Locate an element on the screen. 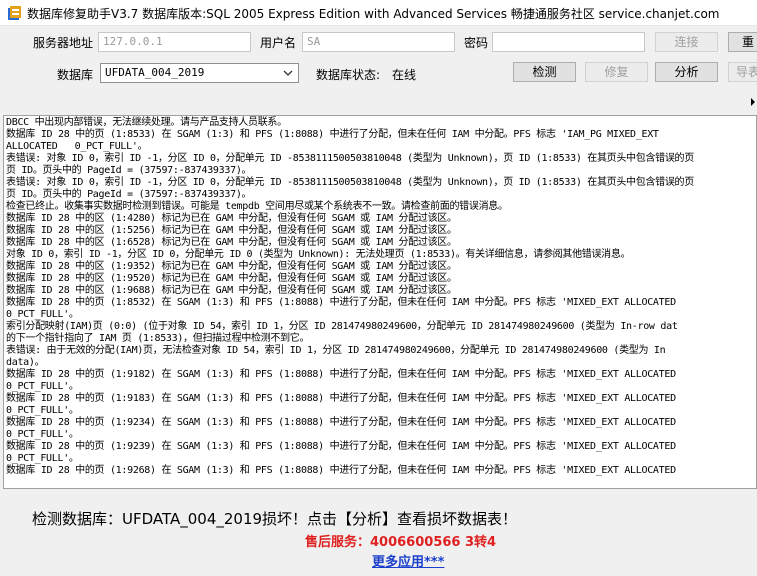 This screenshot has height=576, width=757. database-label: 数据库 is located at coordinates (75, 75).